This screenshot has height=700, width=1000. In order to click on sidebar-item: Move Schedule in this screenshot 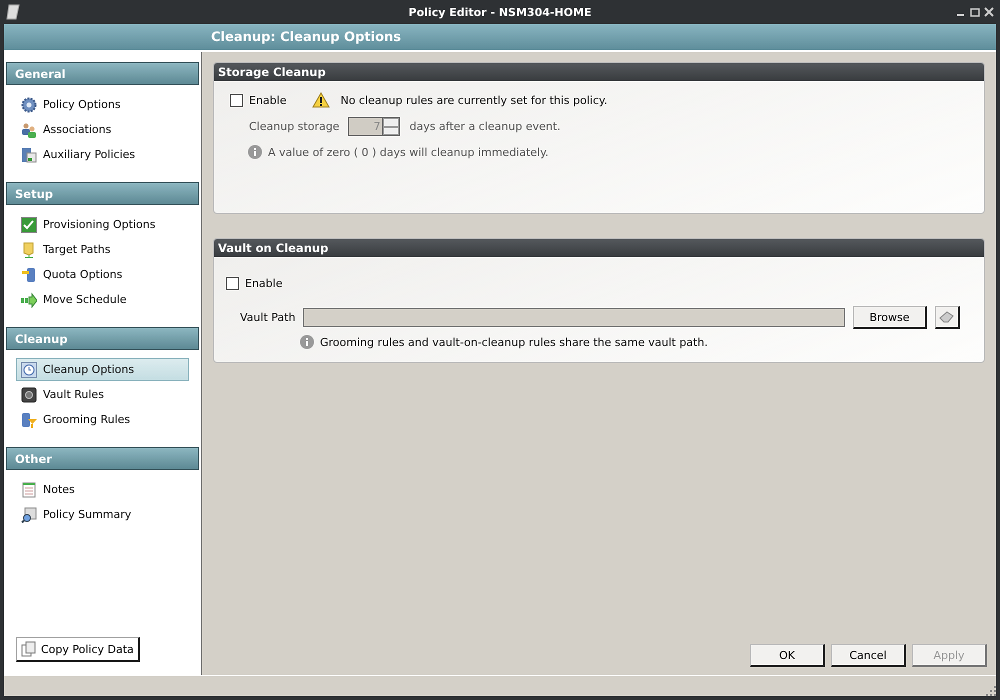, I will do `click(102, 299)`.